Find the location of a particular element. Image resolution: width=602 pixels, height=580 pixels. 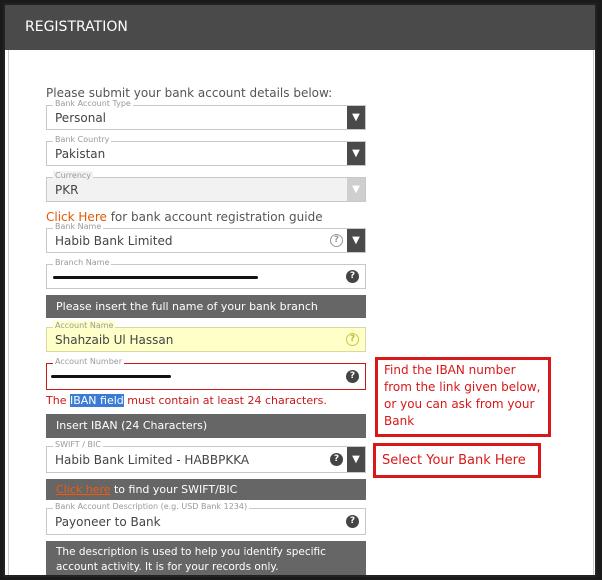

page-title: REGISTRATION is located at coordinates (76, 27).